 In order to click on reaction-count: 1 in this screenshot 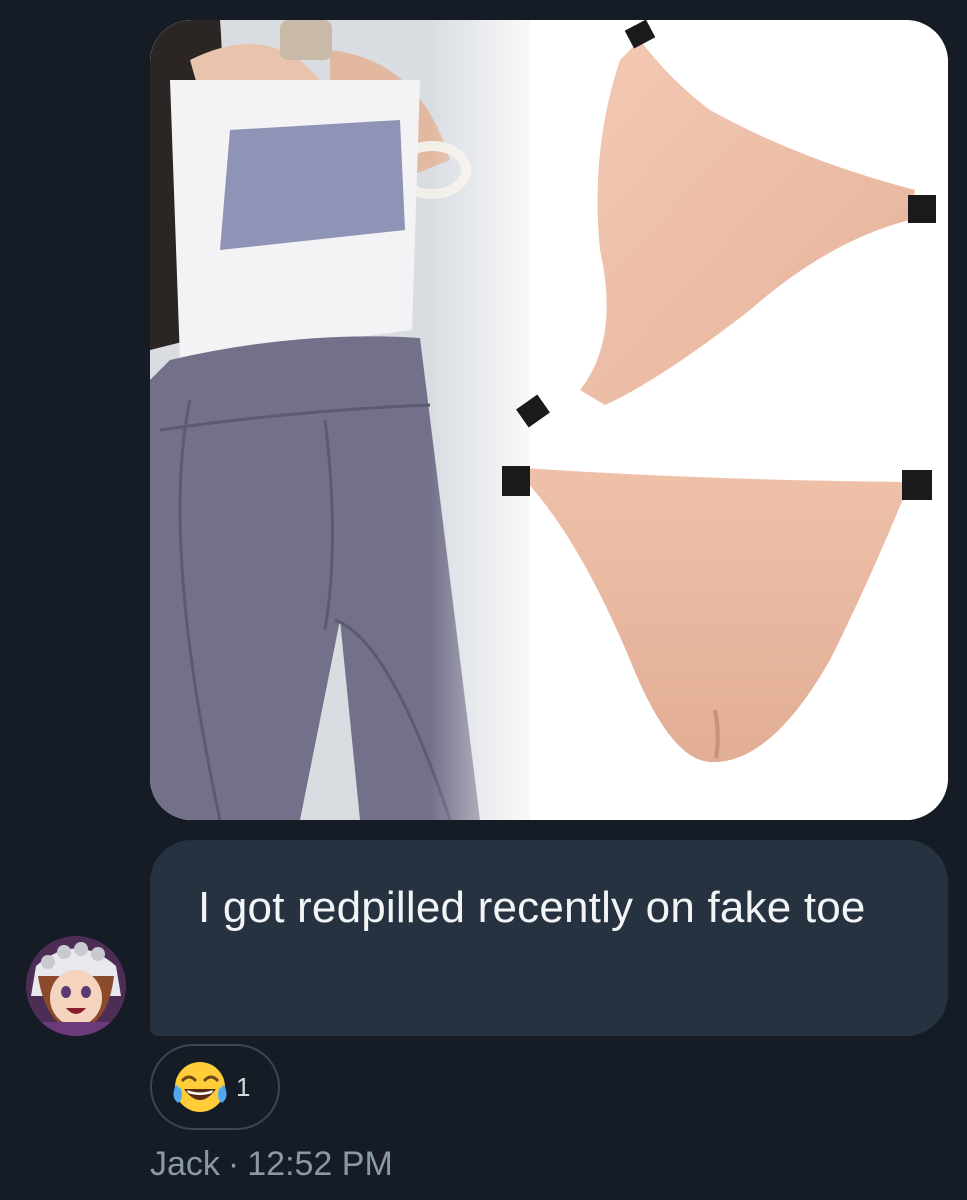, I will do `click(243, 1086)`.